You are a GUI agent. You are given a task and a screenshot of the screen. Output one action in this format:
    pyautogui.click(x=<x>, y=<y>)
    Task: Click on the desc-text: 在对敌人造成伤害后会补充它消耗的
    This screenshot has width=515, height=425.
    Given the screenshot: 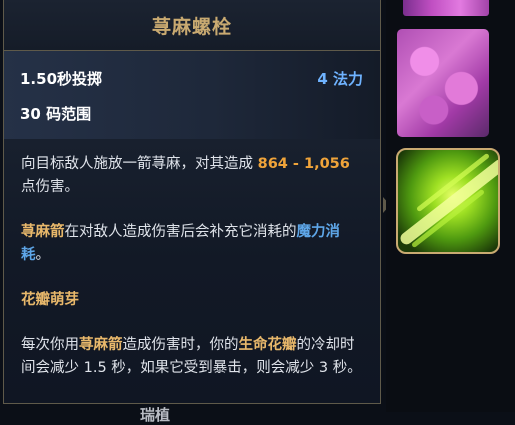 What is the action you would take?
    pyautogui.click(x=180, y=232)
    